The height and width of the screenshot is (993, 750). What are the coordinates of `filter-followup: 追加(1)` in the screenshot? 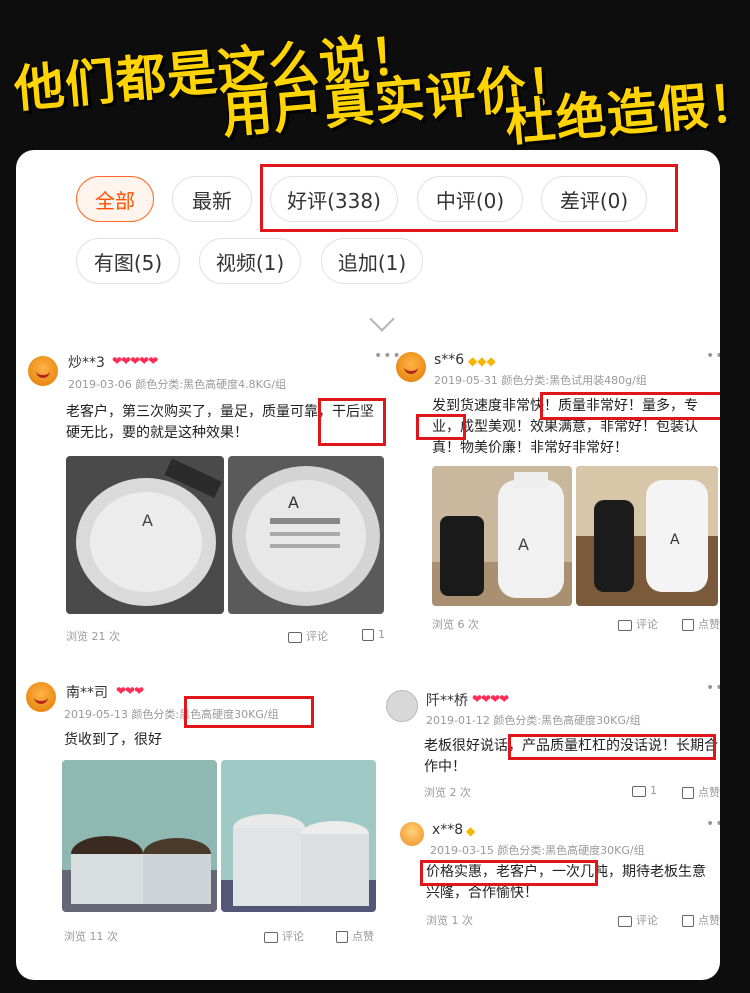 It's located at (372, 261).